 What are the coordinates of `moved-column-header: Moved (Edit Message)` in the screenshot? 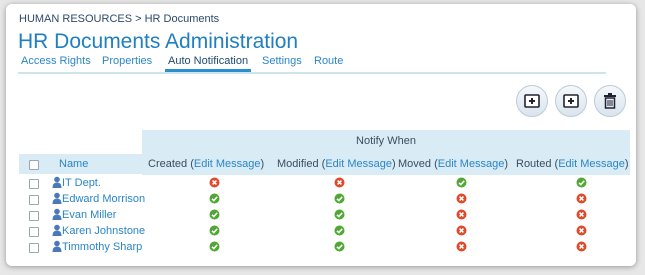 It's located at (453, 164).